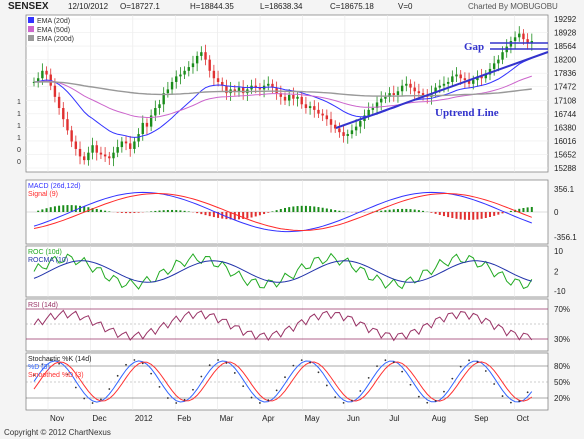 This screenshot has height=439, width=584. I want to click on x-tick-label: May, so click(311, 418).